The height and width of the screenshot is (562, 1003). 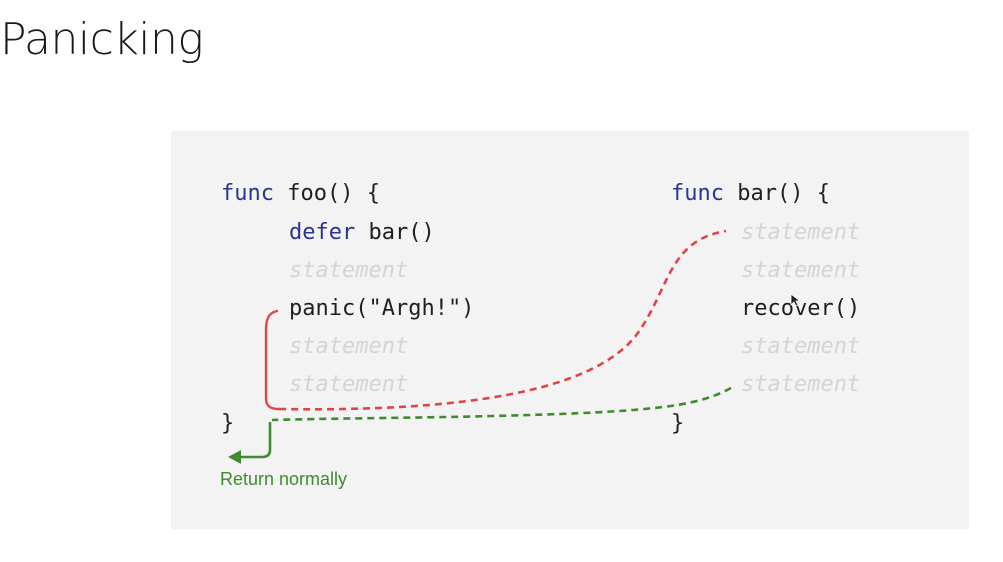 I want to click on panic-path, so click(x=502, y=320).